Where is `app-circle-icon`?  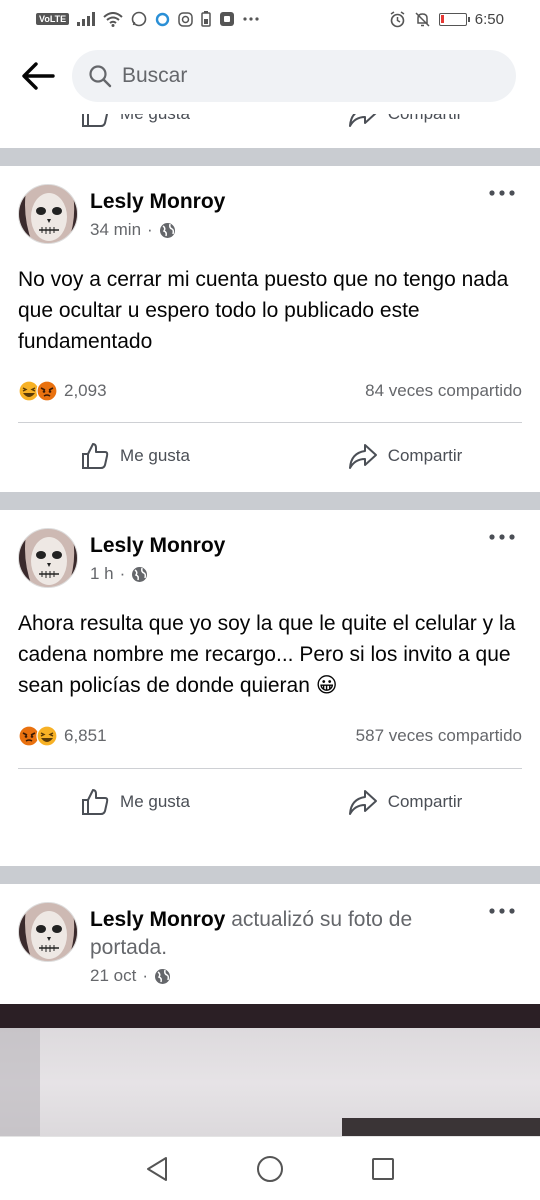 app-circle-icon is located at coordinates (162, 19).